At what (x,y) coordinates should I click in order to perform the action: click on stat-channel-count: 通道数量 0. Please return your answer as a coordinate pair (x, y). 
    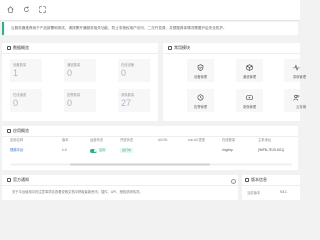
    Looking at the image, I should click on (80, 70).